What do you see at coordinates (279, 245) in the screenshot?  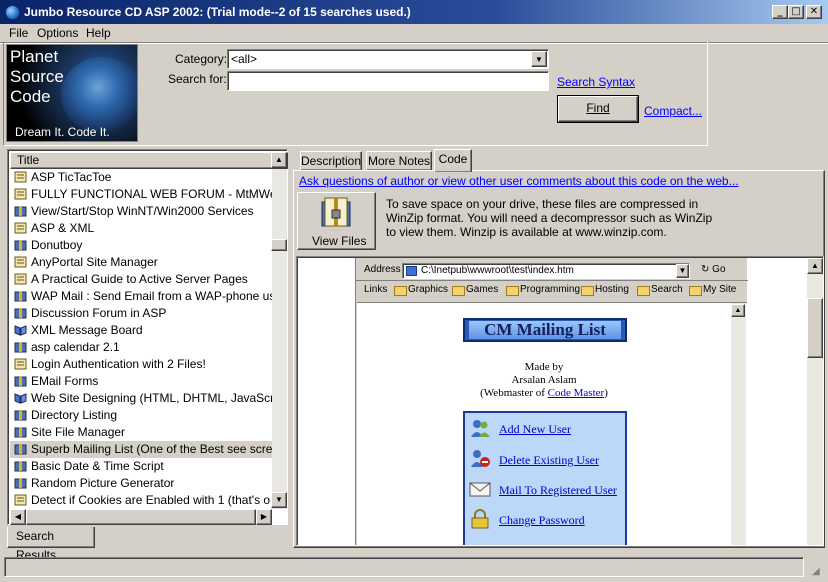 I see `scroll-thumb` at bounding box center [279, 245].